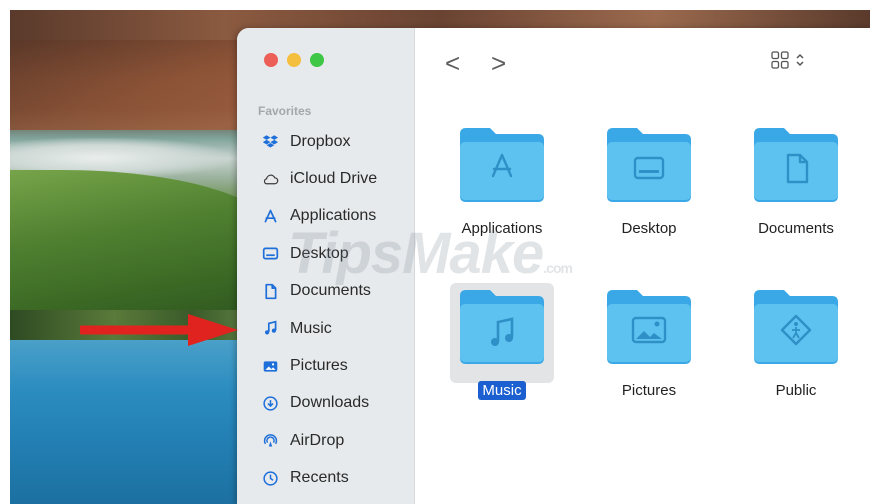 The width and height of the screenshot is (870, 504). What do you see at coordinates (159, 330) in the screenshot?
I see `red-arrow-annotation` at bounding box center [159, 330].